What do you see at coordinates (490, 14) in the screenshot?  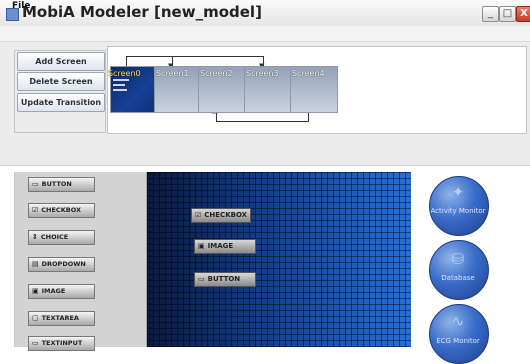 I see `minimize-button: _` at bounding box center [490, 14].